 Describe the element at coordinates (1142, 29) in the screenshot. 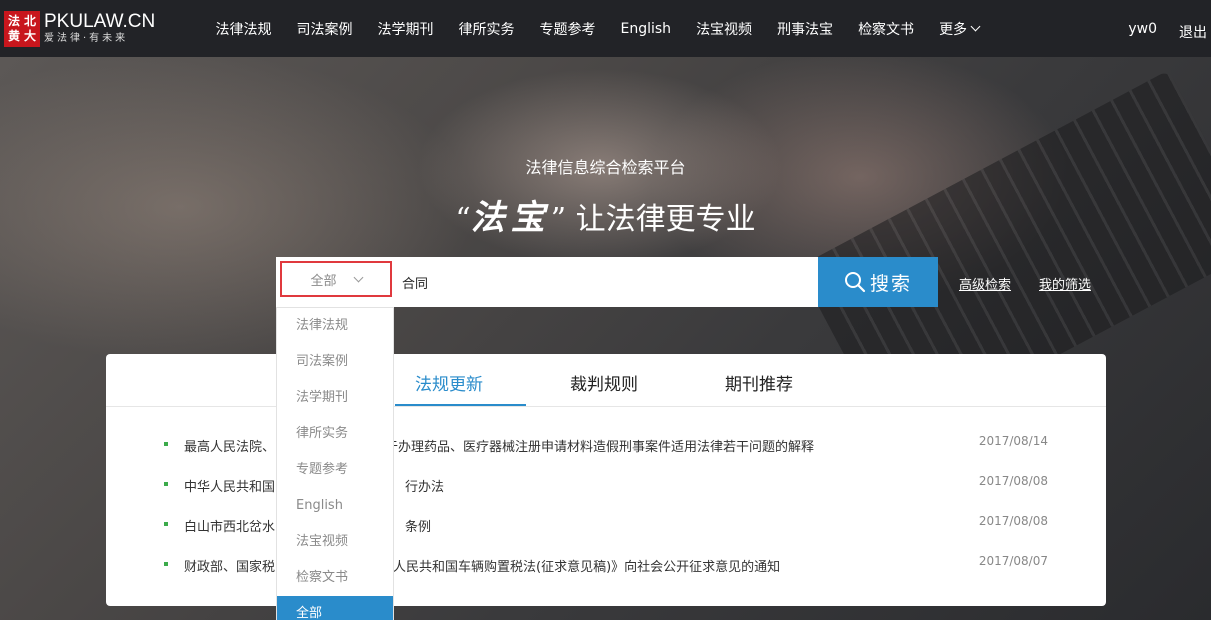

I see `user-name-link: yw0` at that location.